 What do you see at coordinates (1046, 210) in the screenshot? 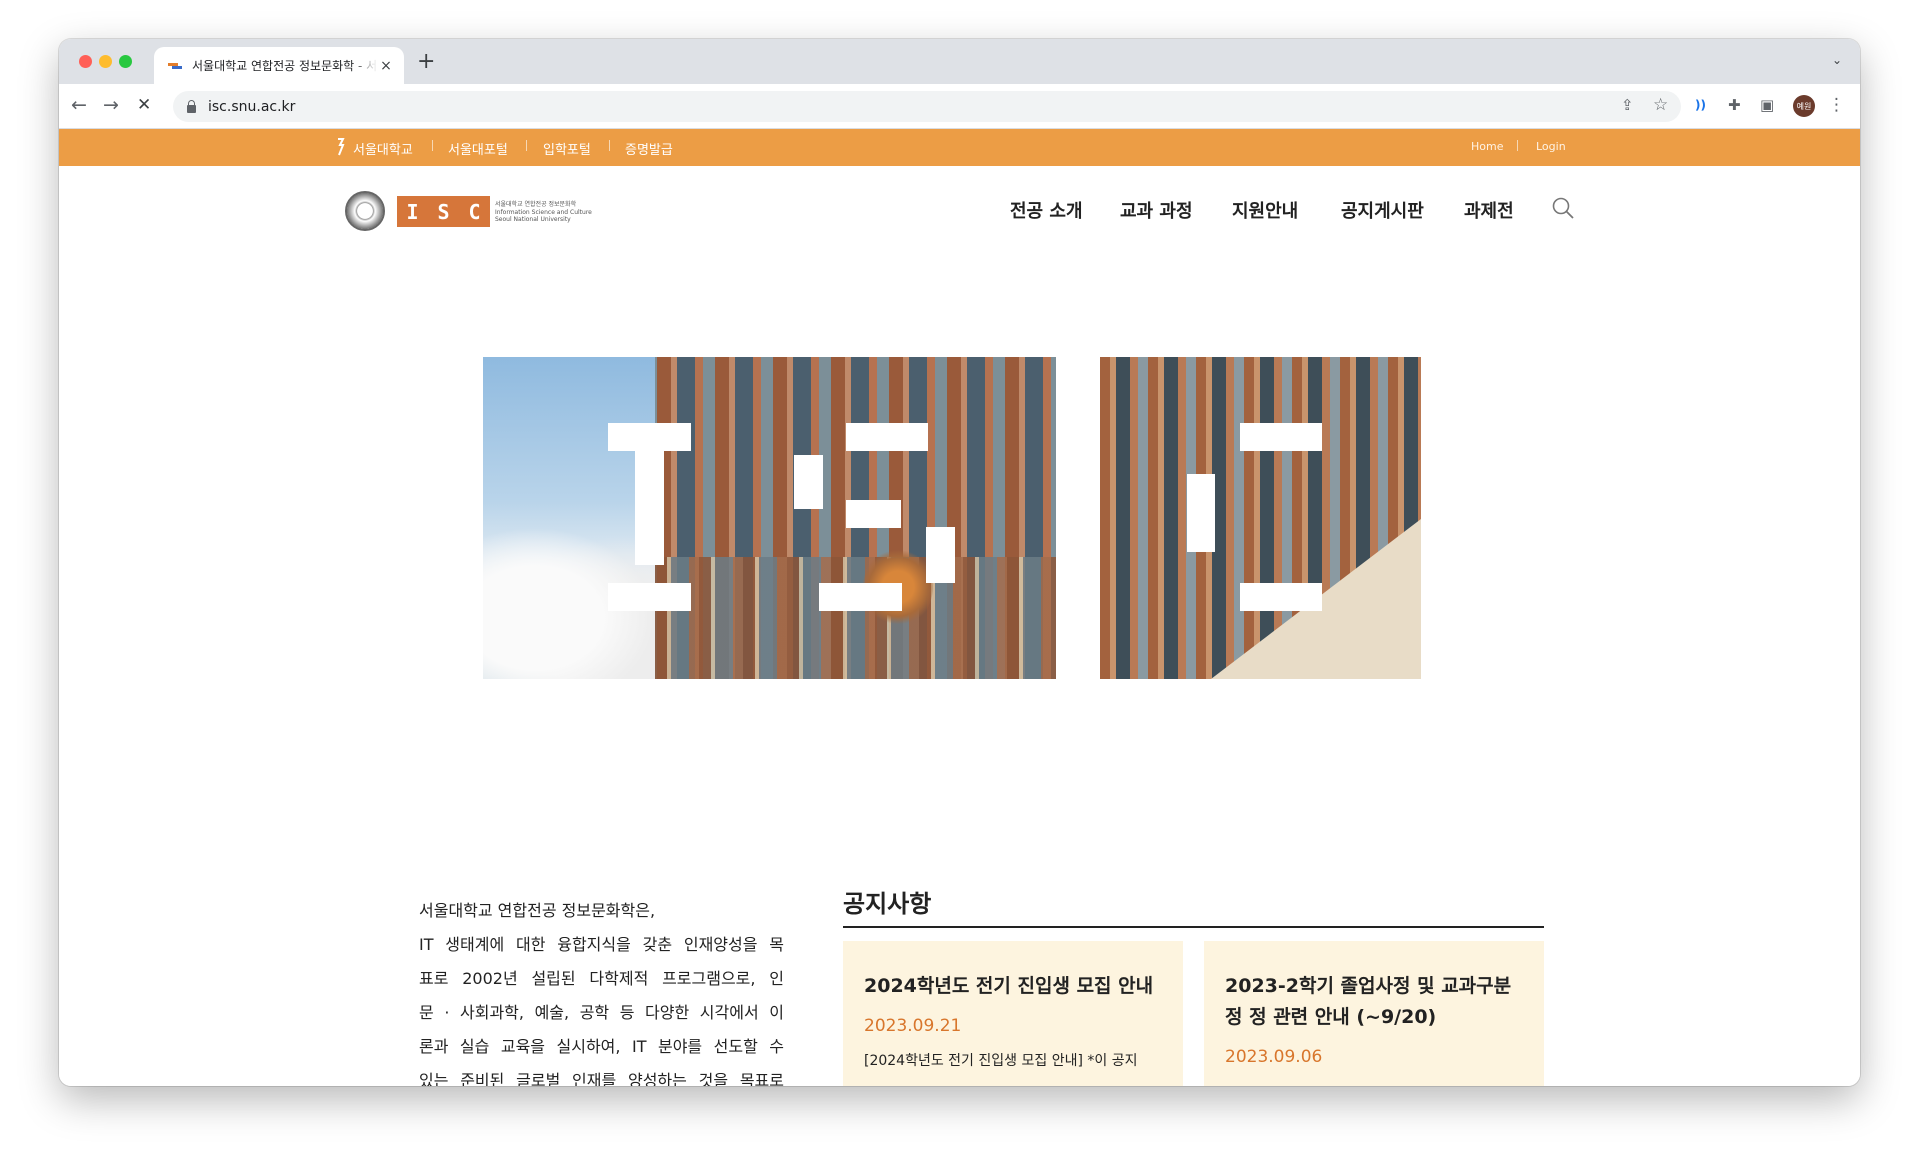
I see `nav-item-about: 전공 소개` at bounding box center [1046, 210].